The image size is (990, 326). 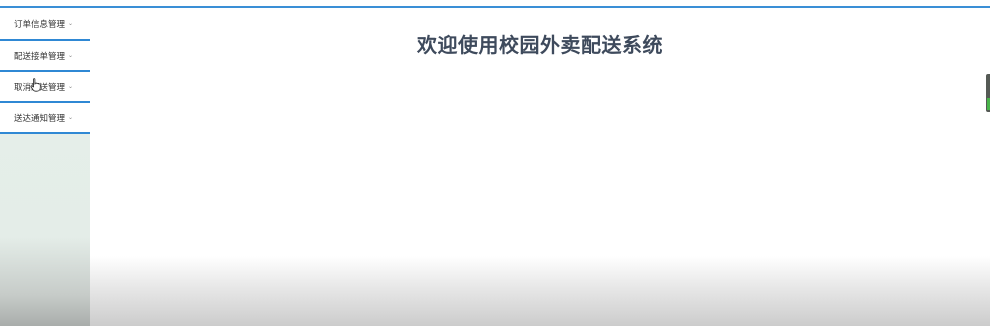 What do you see at coordinates (40, 87) in the screenshot?
I see `sidebar-item-label: 取消配送管理` at bounding box center [40, 87].